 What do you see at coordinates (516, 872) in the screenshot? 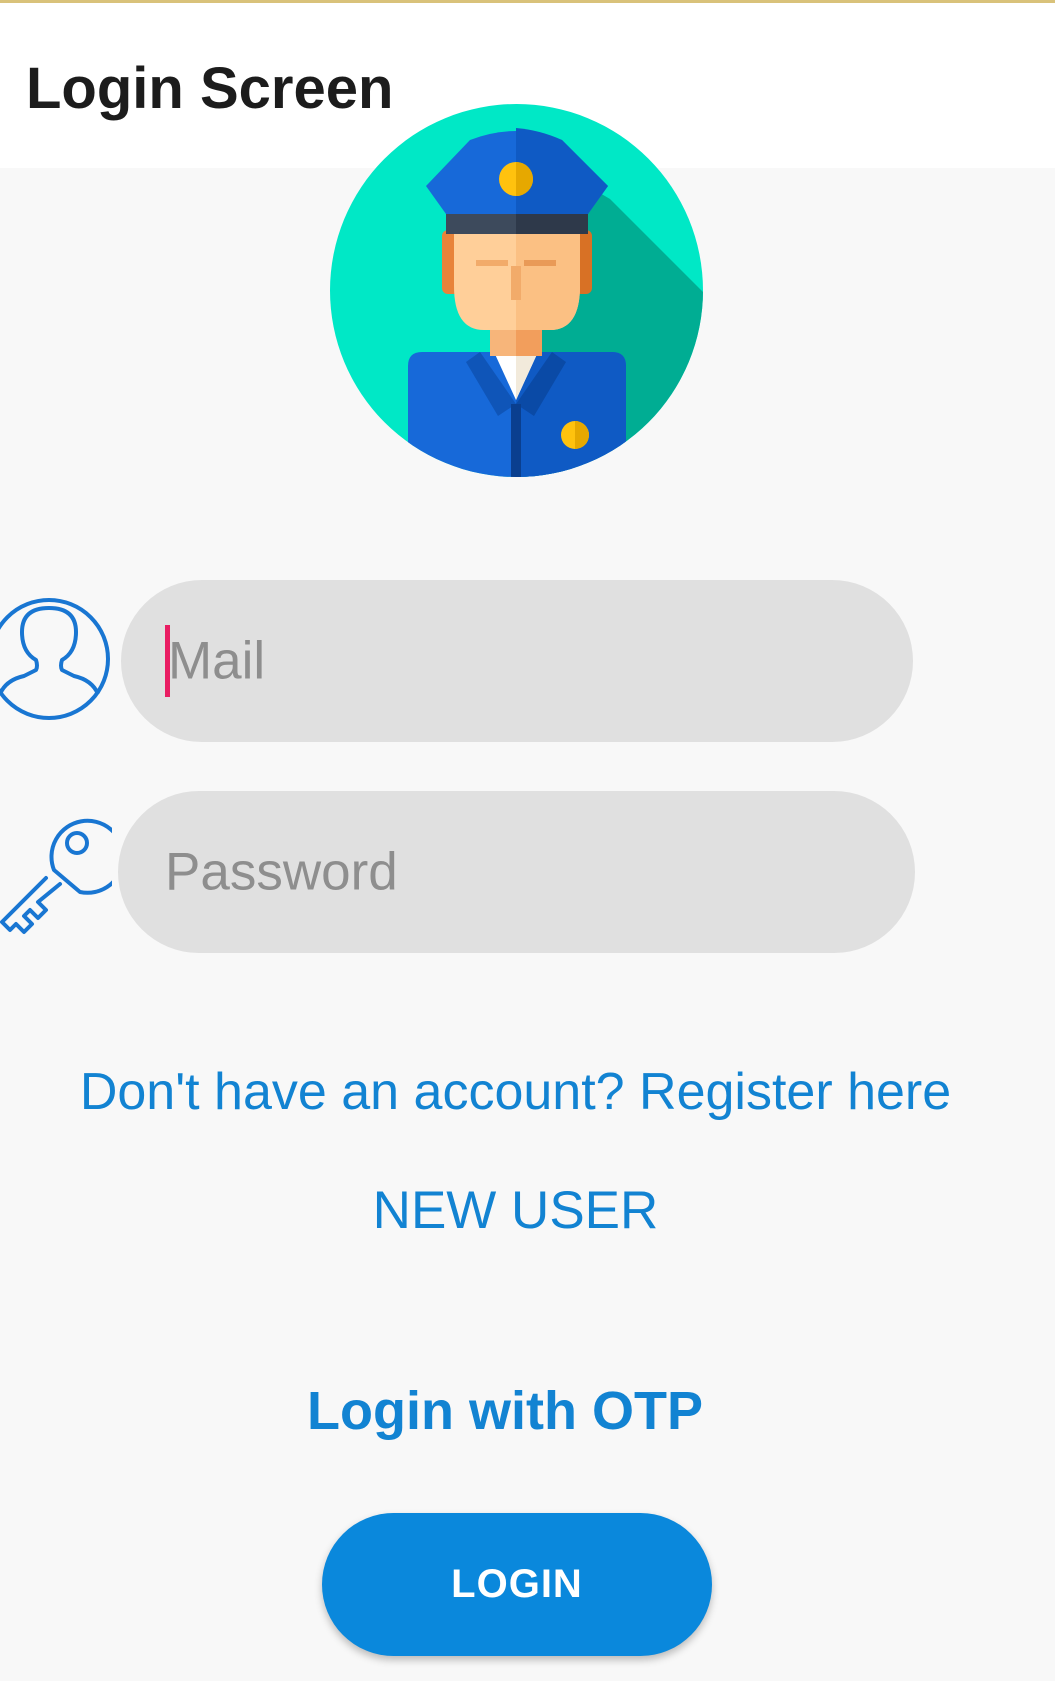
I see `password-field: Password` at bounding box center [516, 872].